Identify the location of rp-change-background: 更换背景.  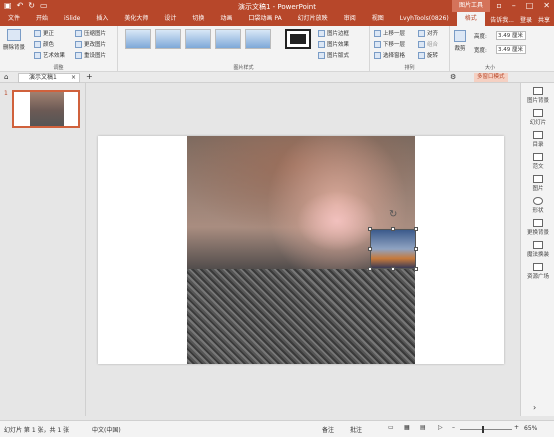
(537, 227).